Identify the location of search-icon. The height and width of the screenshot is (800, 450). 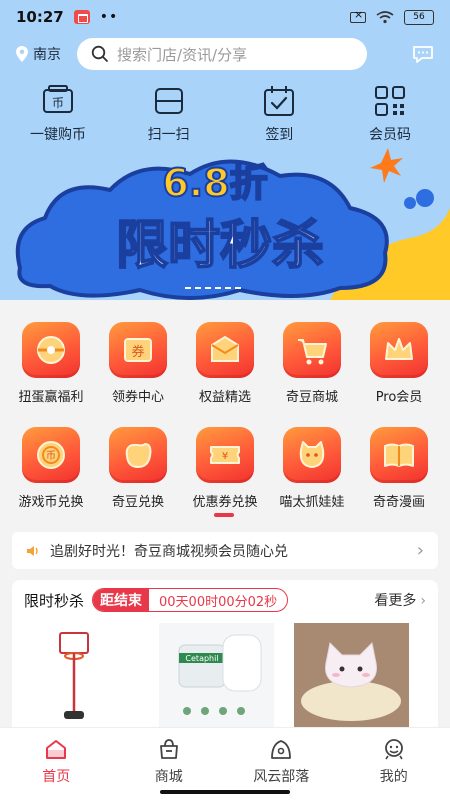
(99, 53).